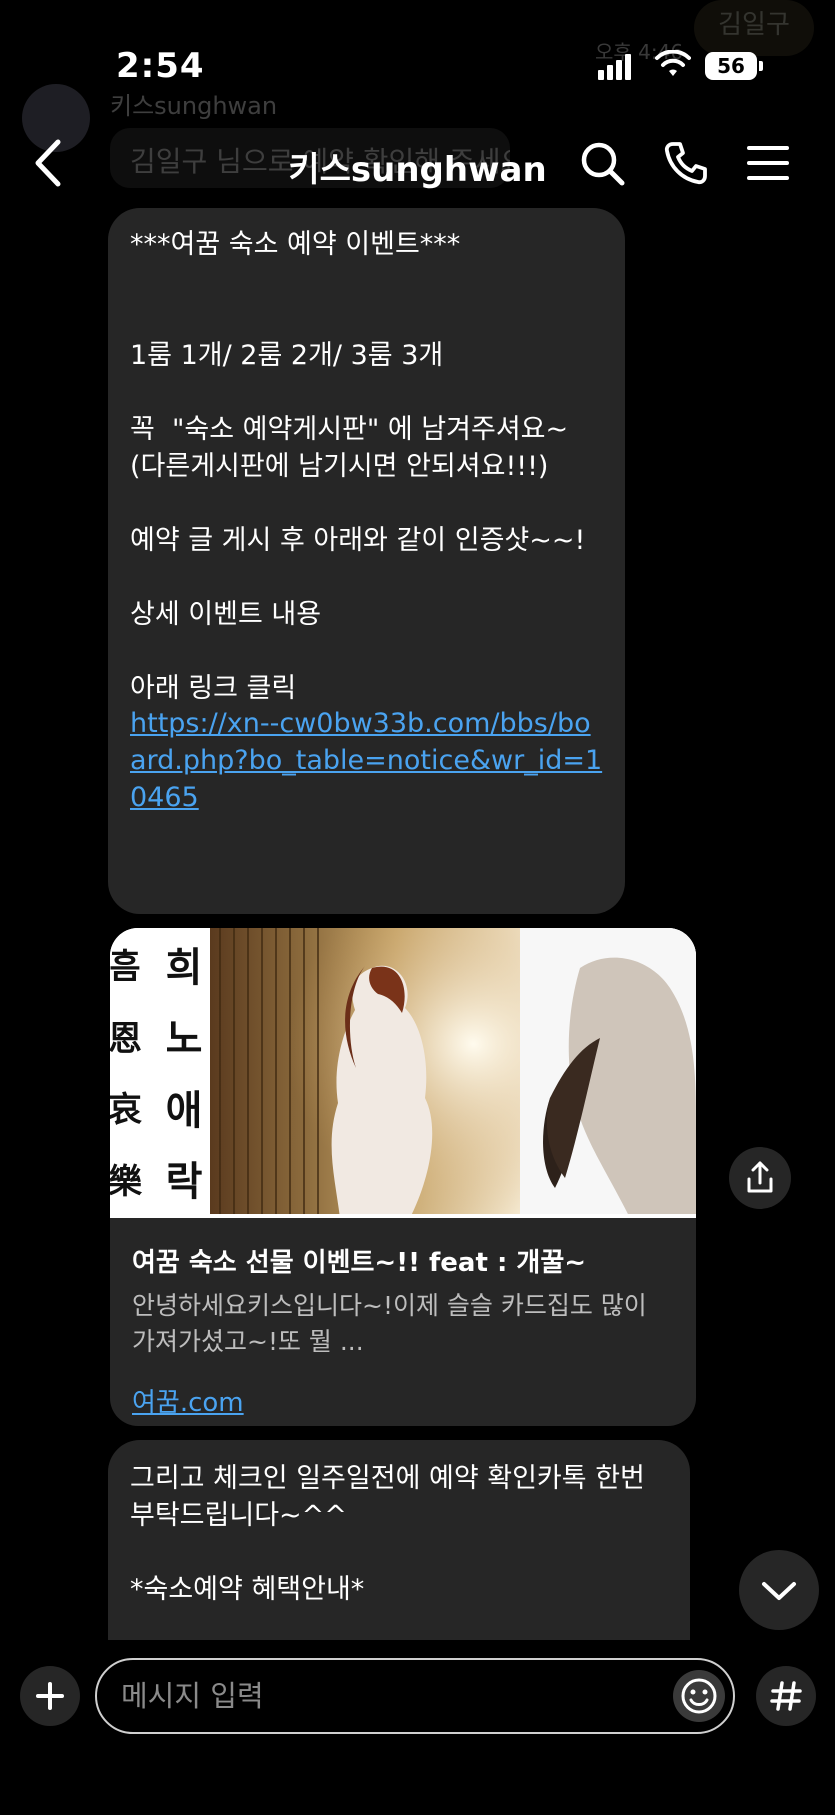  What do you see at coordinates (184, 1110) in the screenshot?
I see `calligraphy-right-3: 애` at bounding box center [184, 1110].